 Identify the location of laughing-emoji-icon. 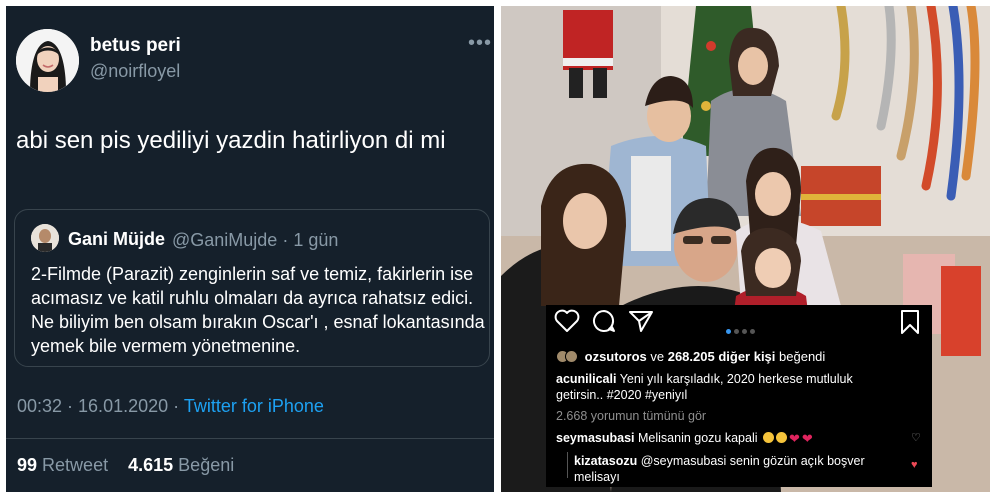
(781, 437).